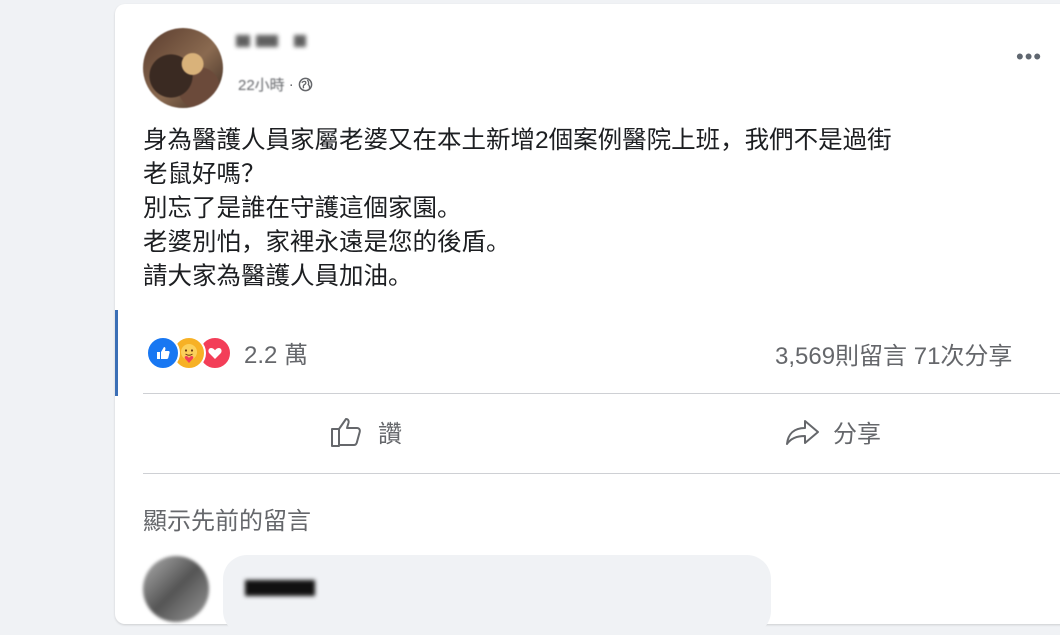 The image size is (1060, 635). I want to click on post-meta: 22小時 ·, so click(275, 84).